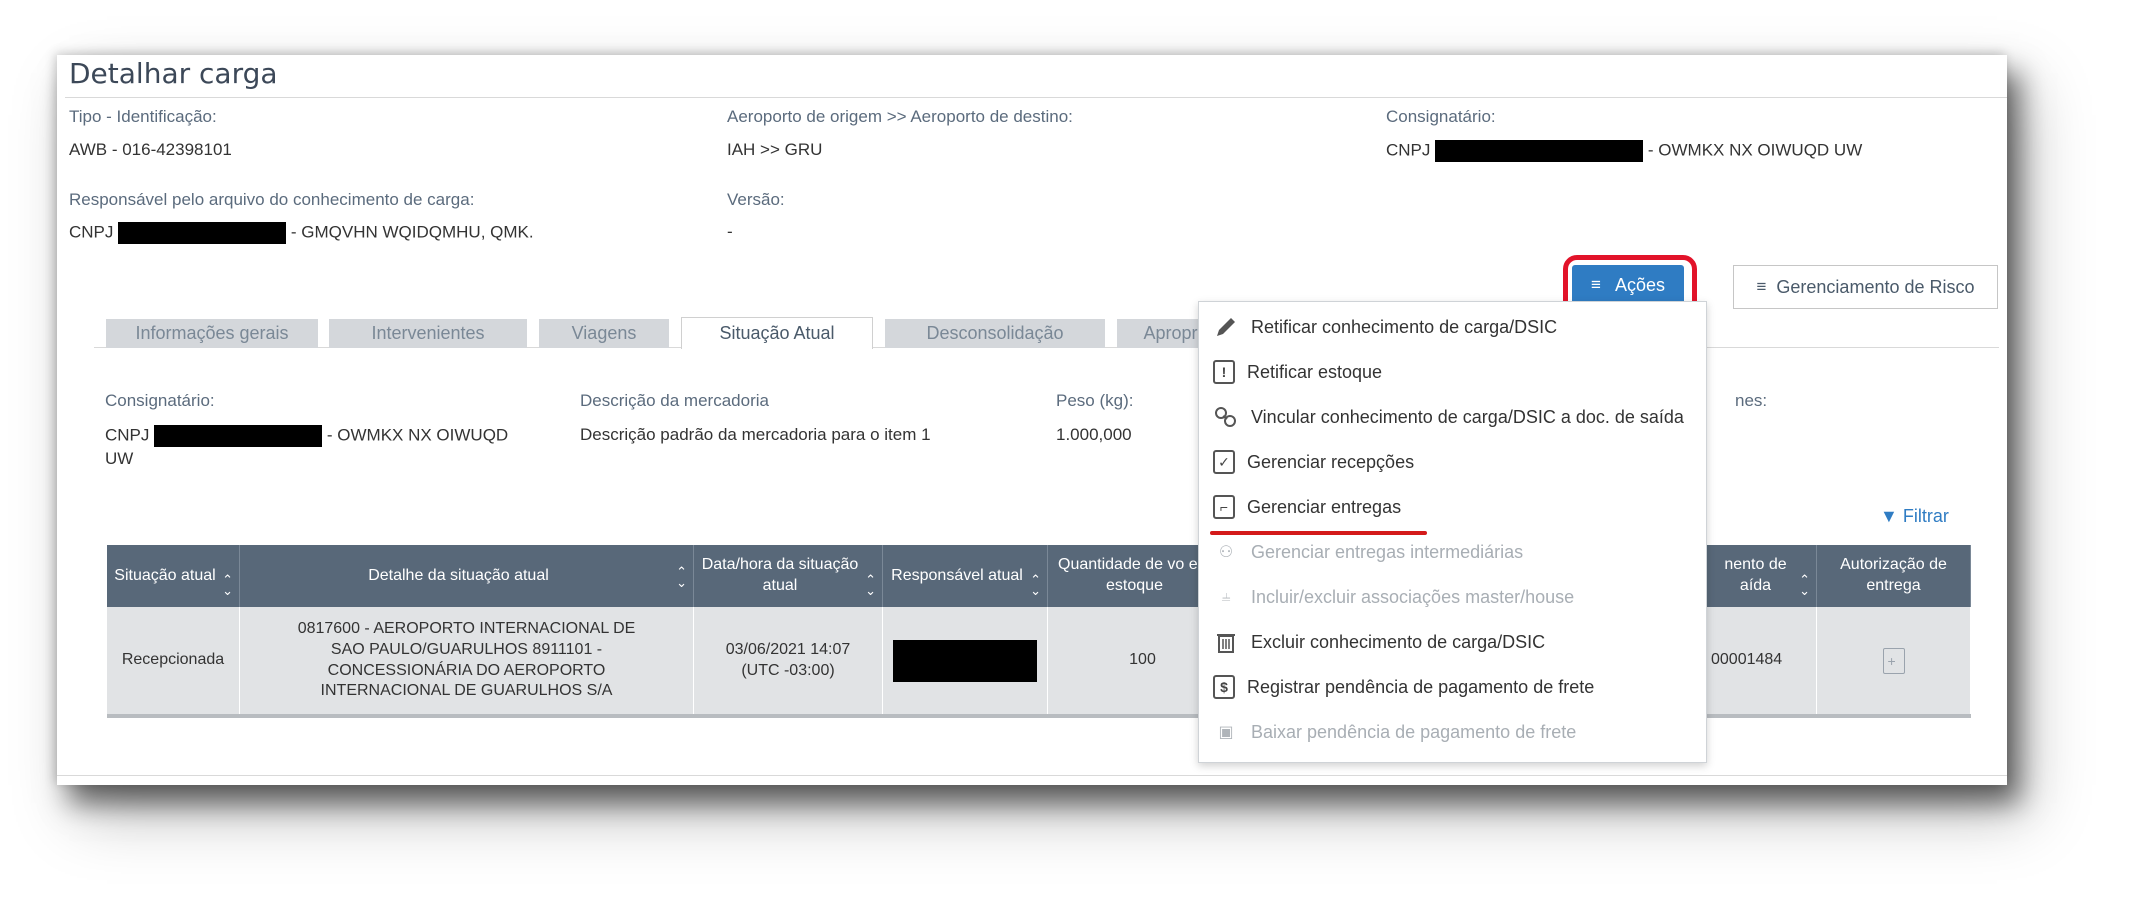 This screenshot has width=2129, height=914. Describe the element at coordinates (1226, 417) in the screenshot. I see `link-icon` at that location.